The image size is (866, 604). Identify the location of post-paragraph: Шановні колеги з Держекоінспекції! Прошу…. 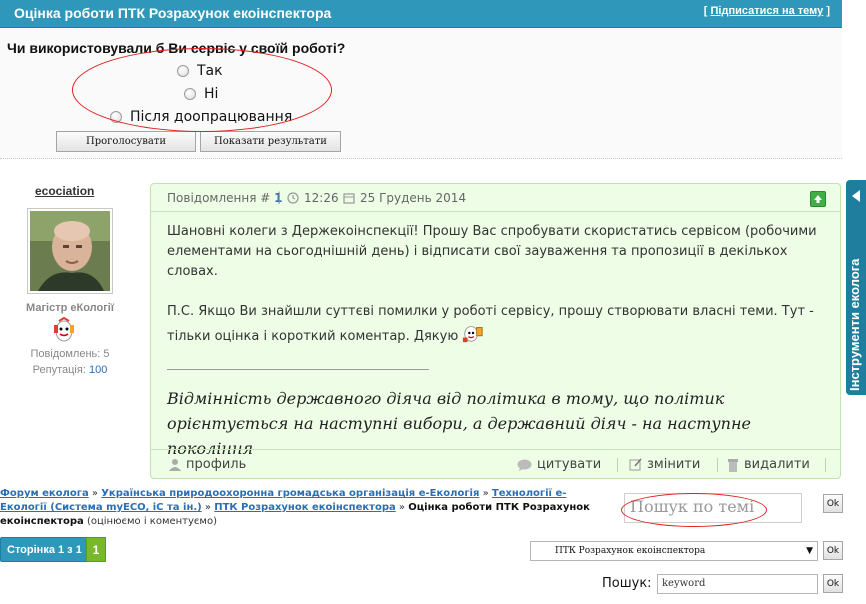
(492, 251).